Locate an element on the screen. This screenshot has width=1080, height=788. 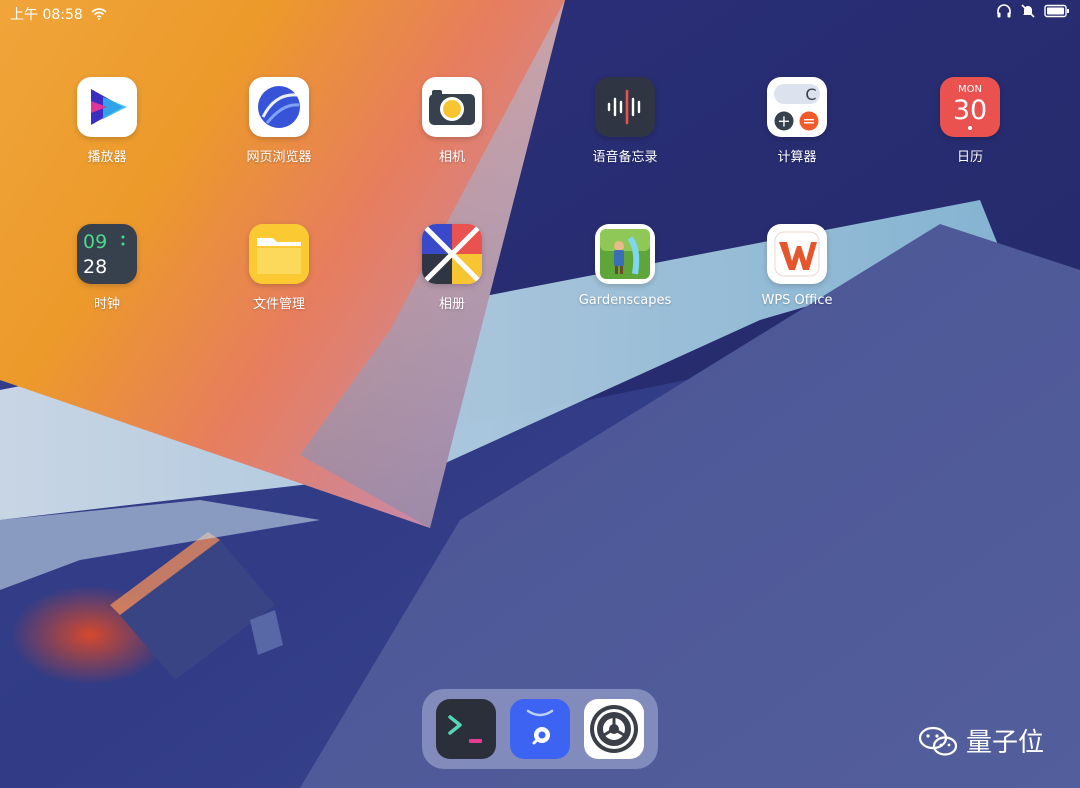
app-label: Gardenscapes is located at coordinates (625, 300).